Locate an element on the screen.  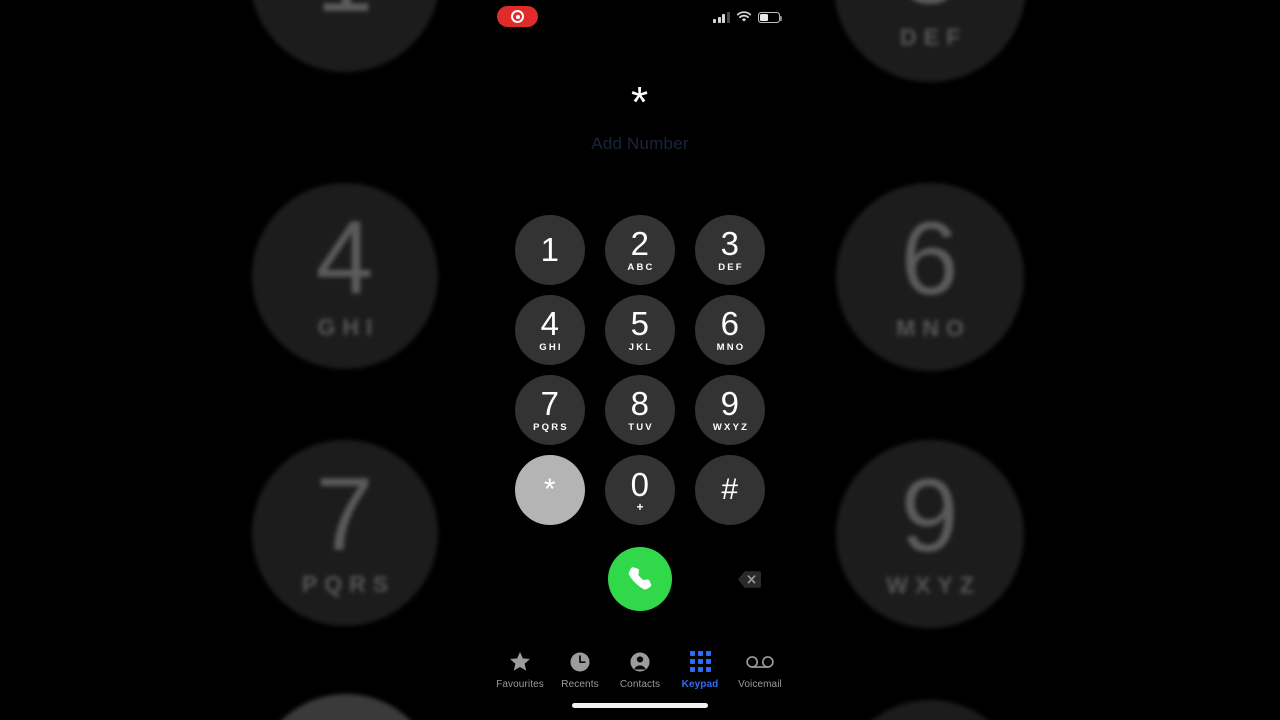
bg-key-6-letters: MNO is located at coordinates (933, 328).